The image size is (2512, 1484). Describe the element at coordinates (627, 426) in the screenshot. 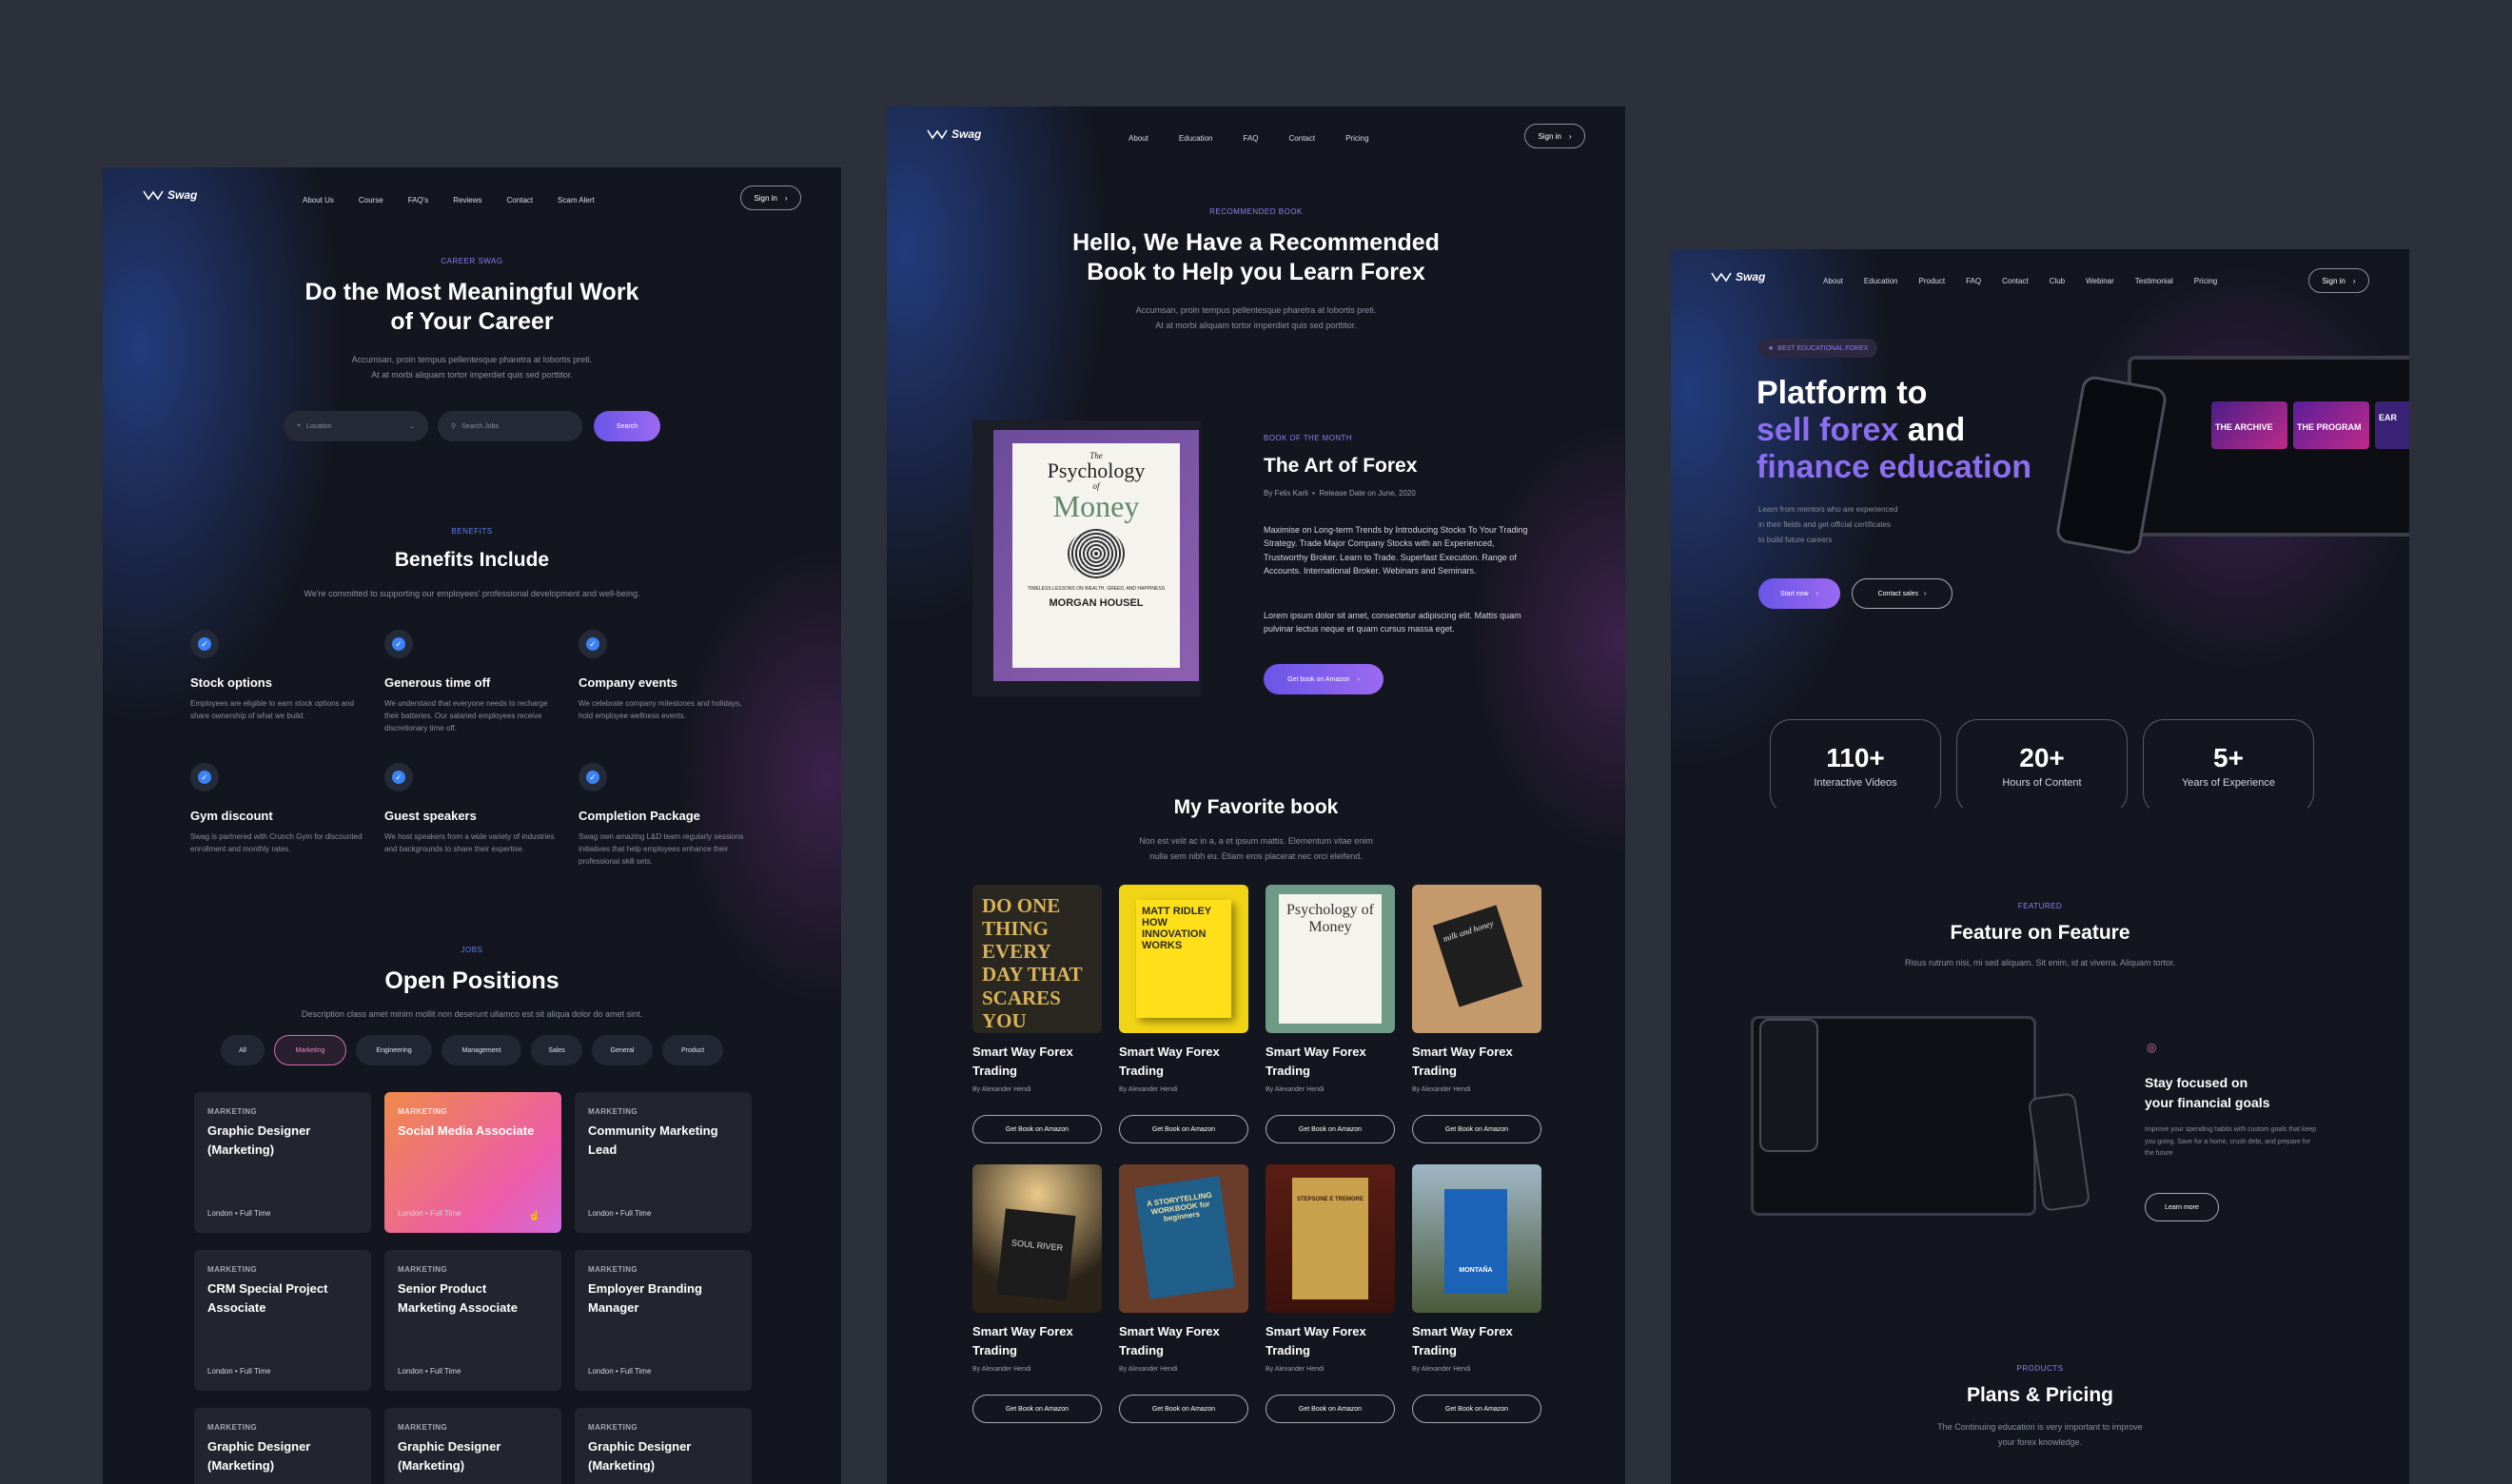

I see `search-button: Search` at that location.